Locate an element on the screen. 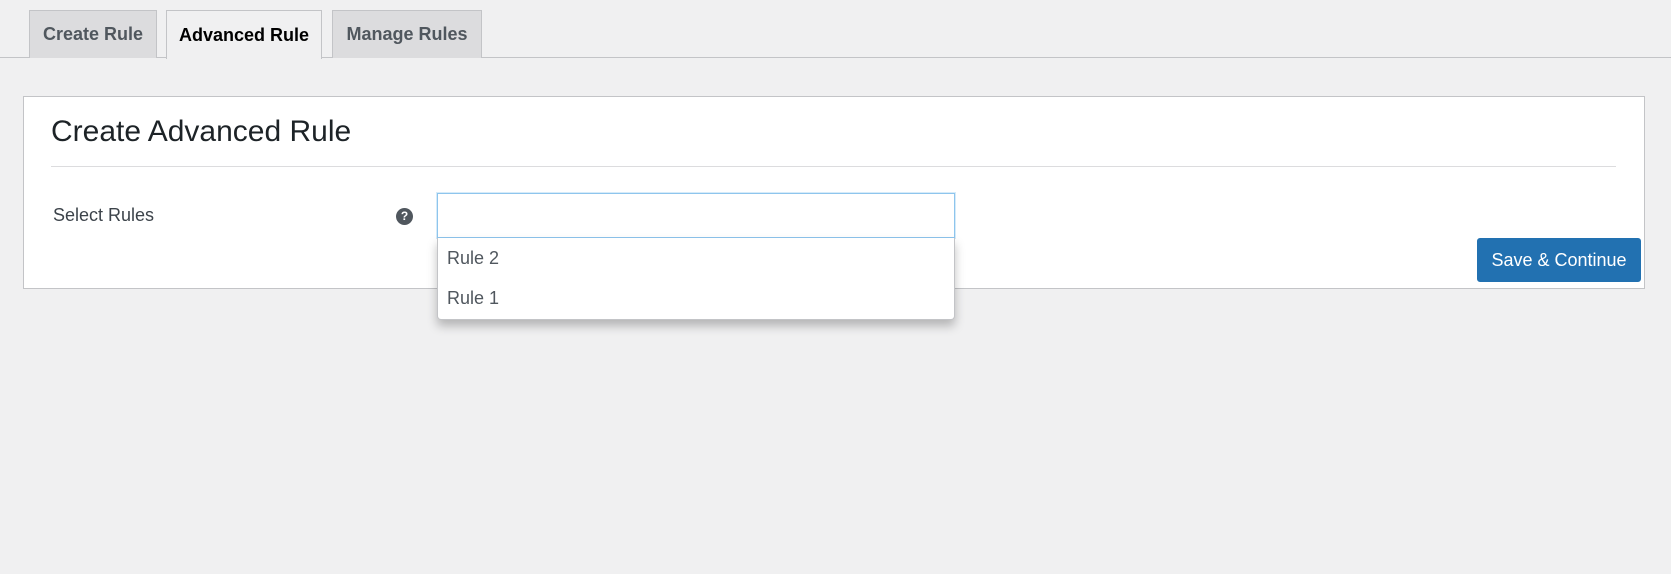 The image size is (1671, 574). rules-dropdown: Rule 2 Rule 1 is located at coordinates (696, 279).